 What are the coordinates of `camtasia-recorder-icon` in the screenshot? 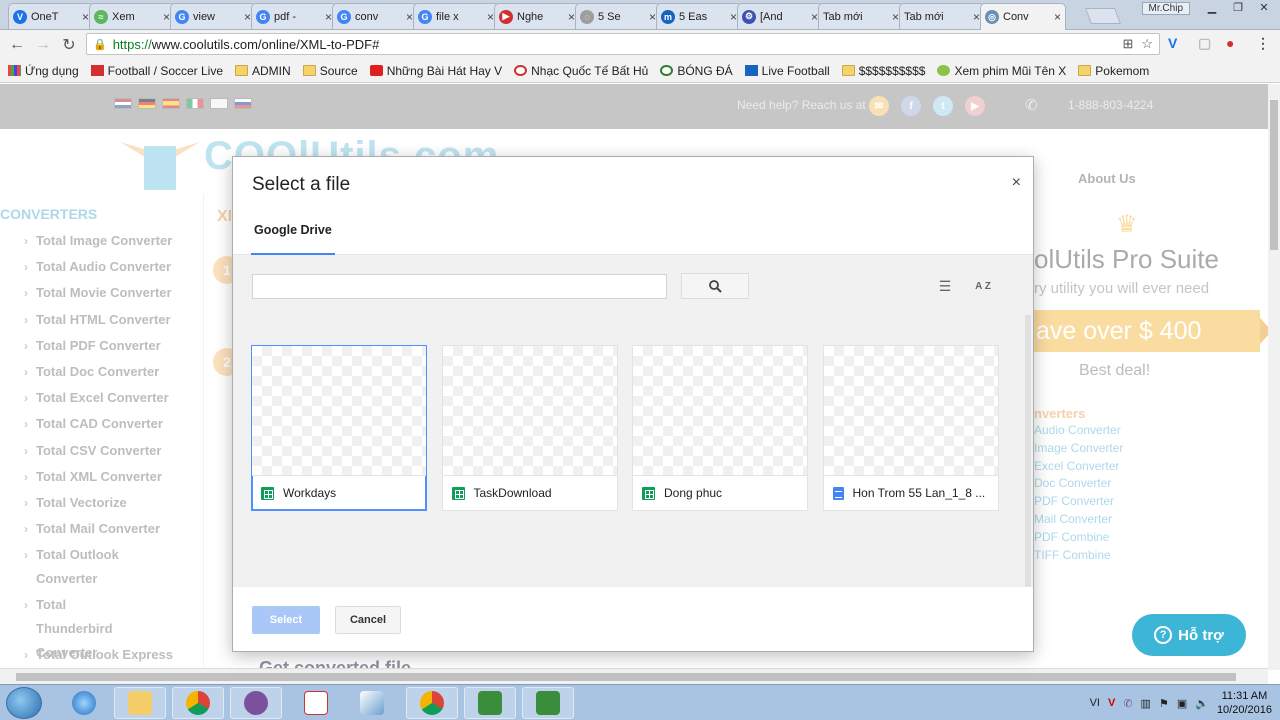 It's located at (548, 703).